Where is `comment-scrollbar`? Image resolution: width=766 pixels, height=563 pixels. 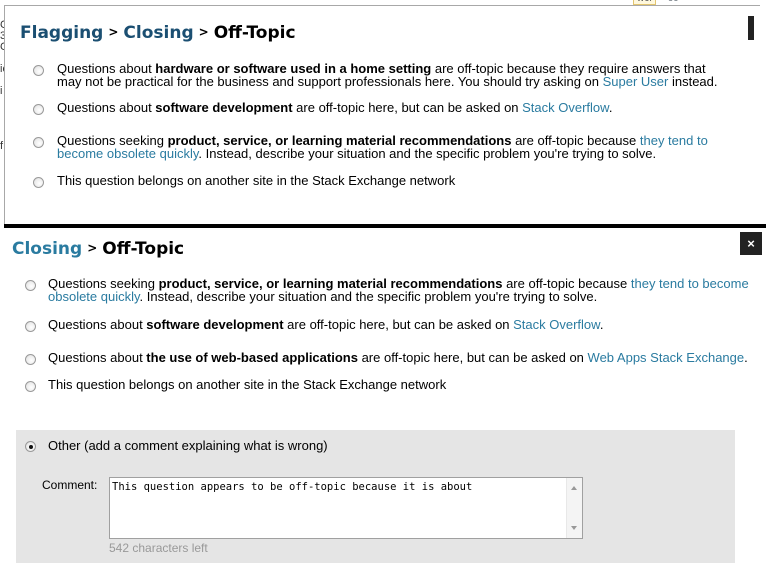
comment-scrollbar is located at coordinates (574, 508).